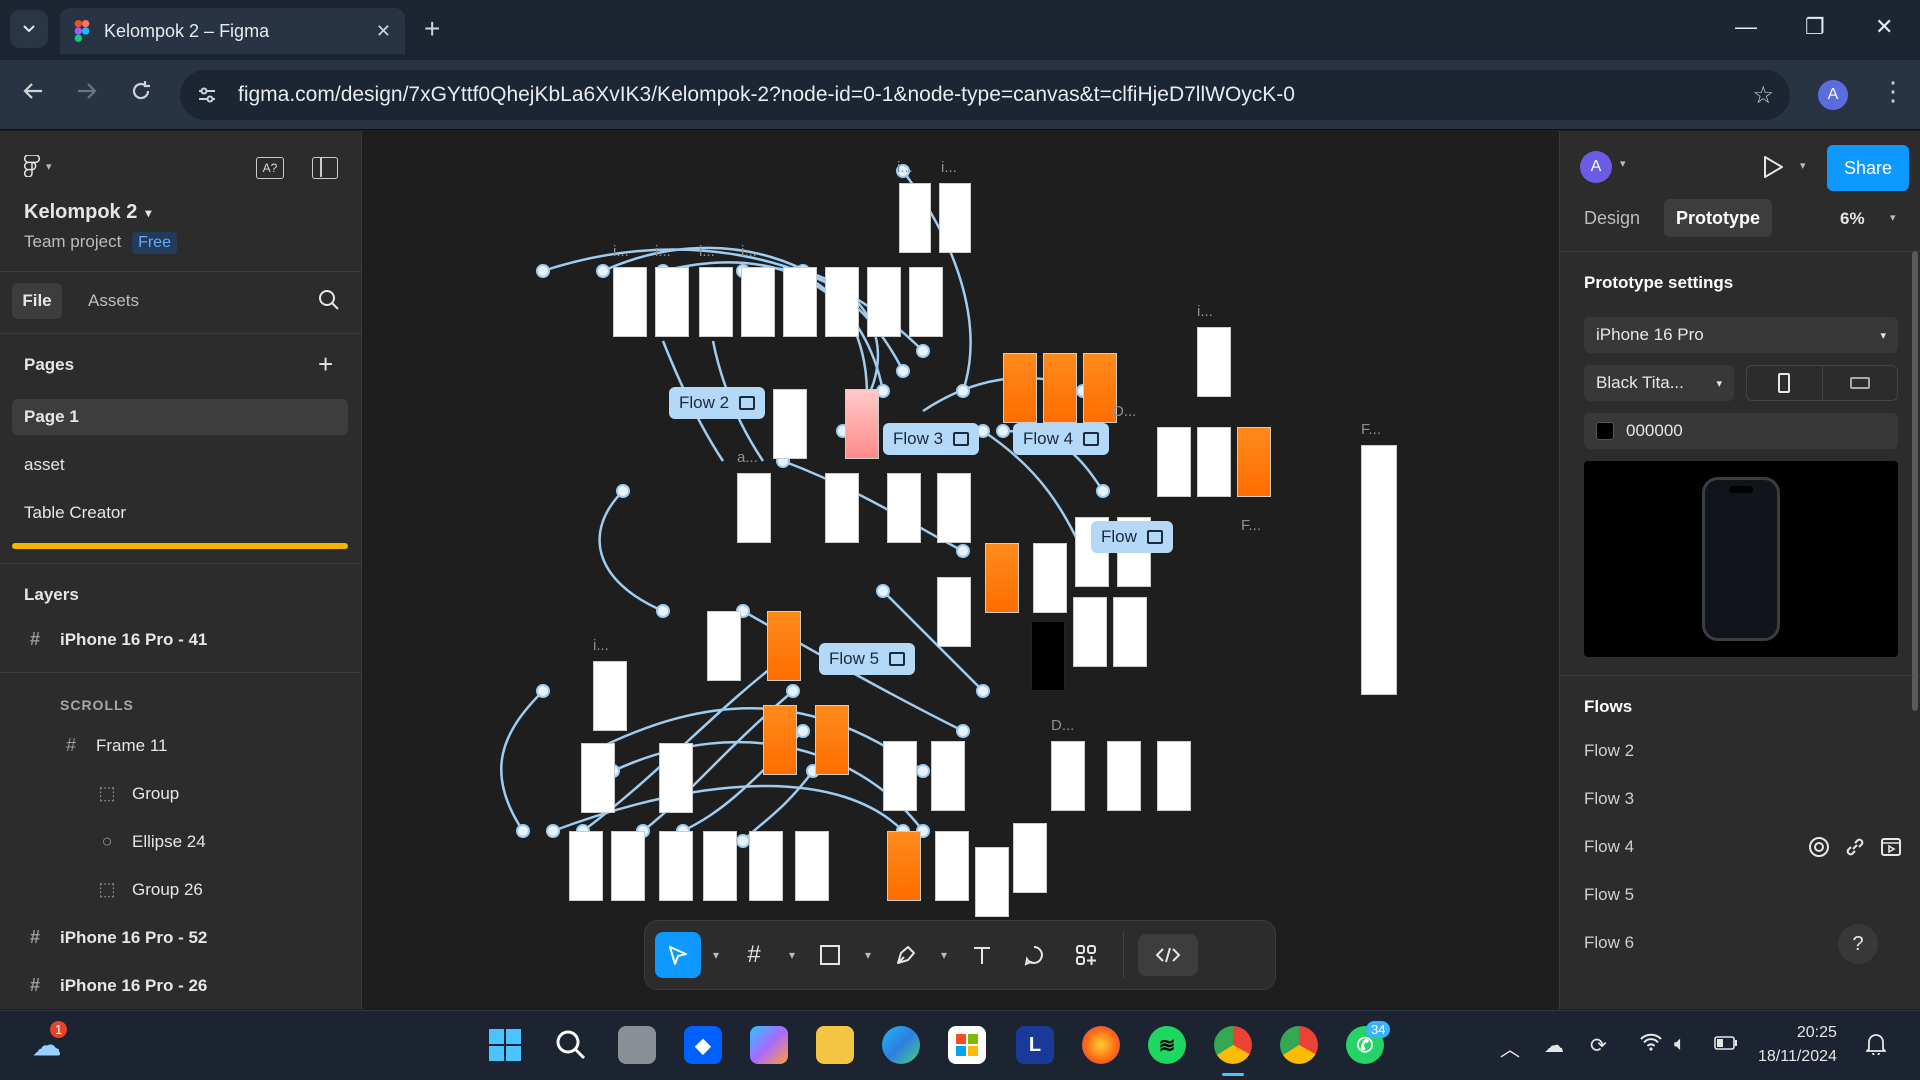 Image resolution: width=1920 pixels, height=1080 pixels. I want to click on layer-group: ⬚ Group 26, so click(149, 889).